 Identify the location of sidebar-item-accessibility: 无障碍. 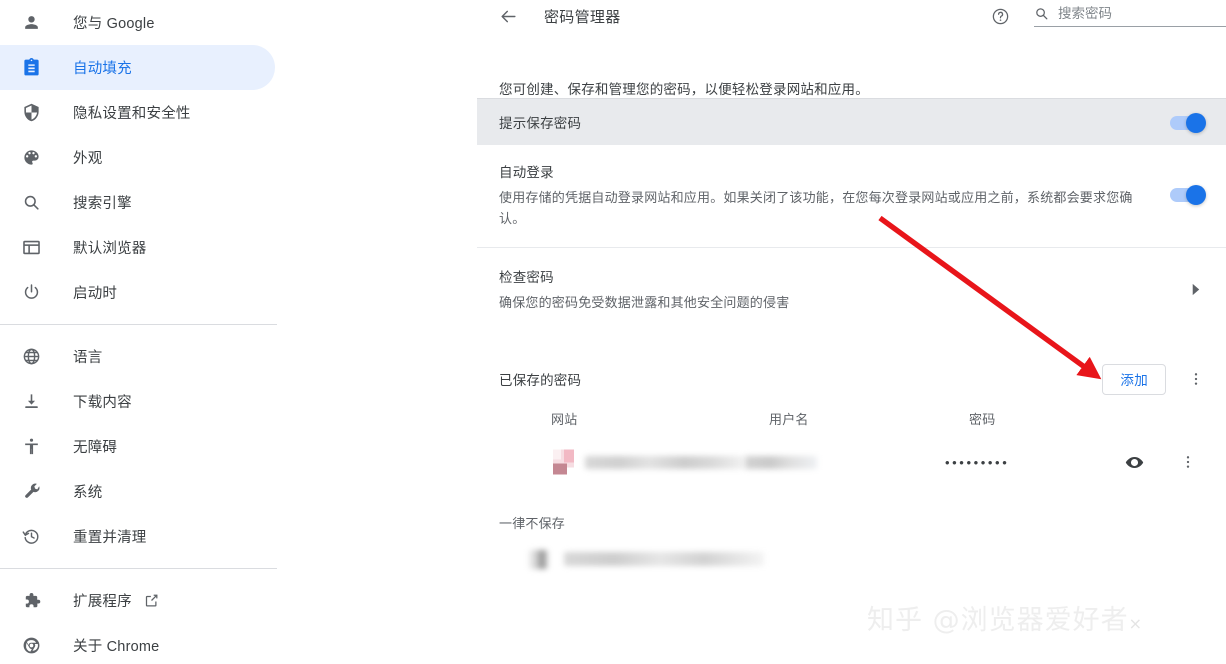
(238, 446).